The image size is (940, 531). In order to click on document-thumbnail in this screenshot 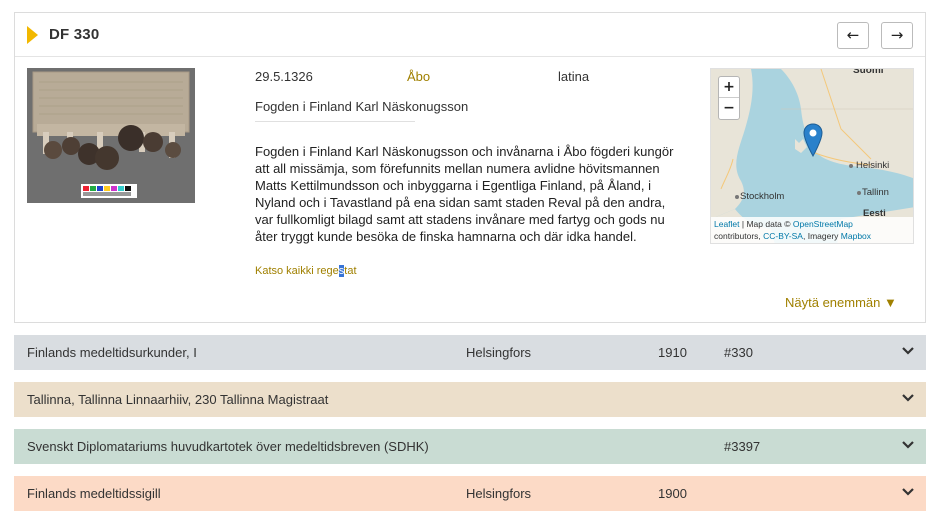, I will do `click(111, 135)`.